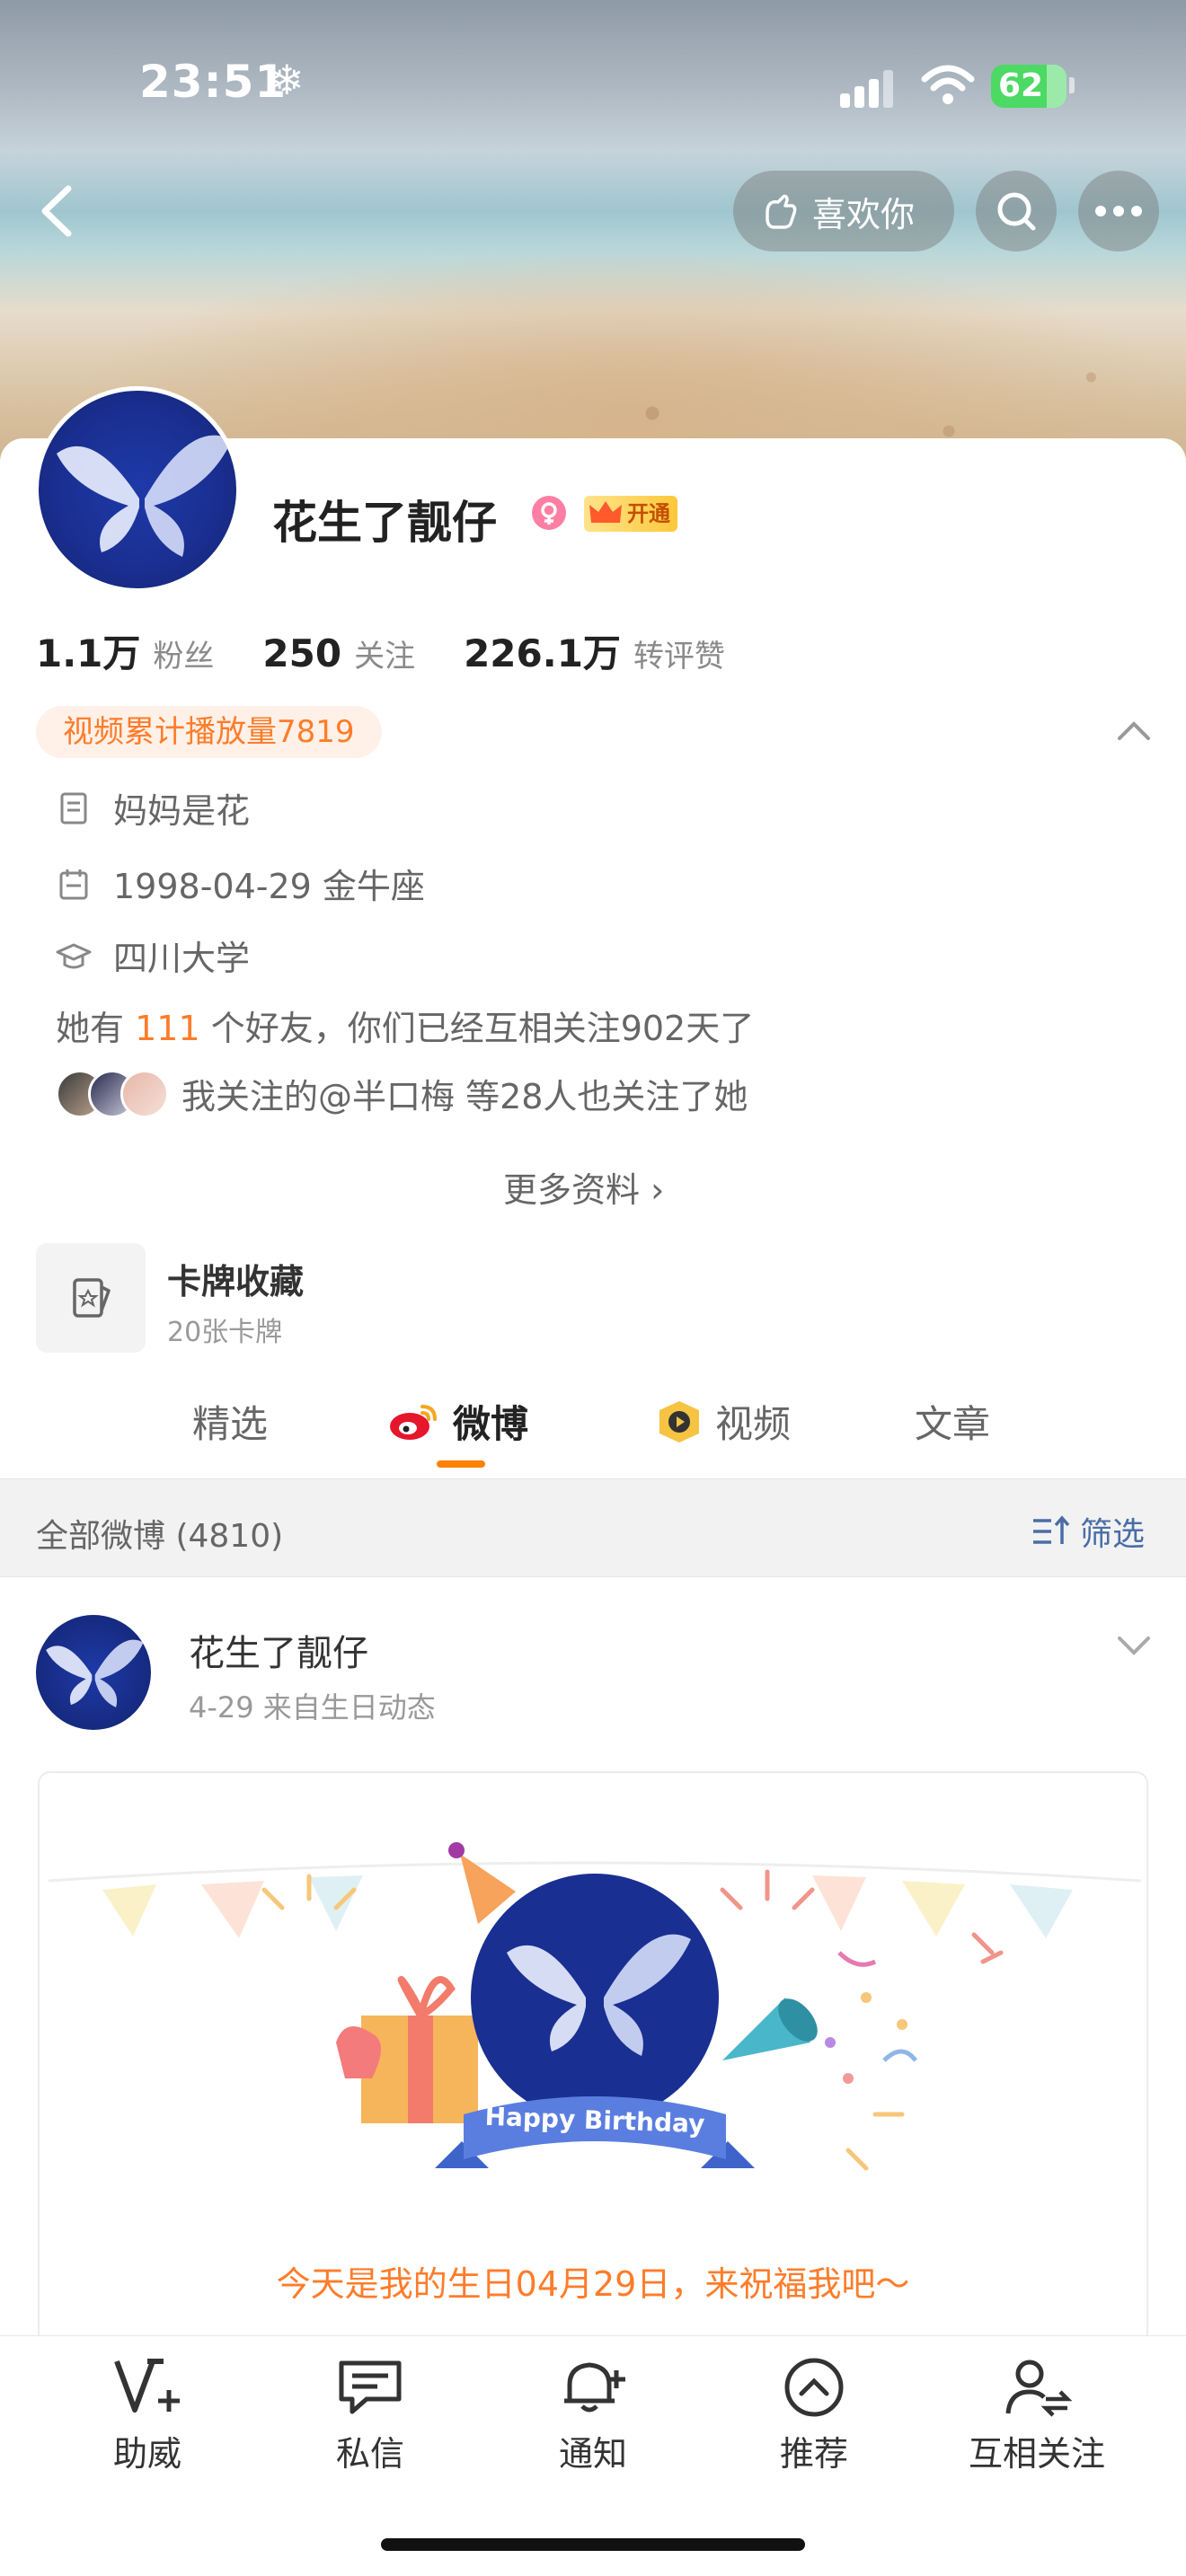  I want to click on post-author-name: 花生了靓仔, so click(278, 1650).